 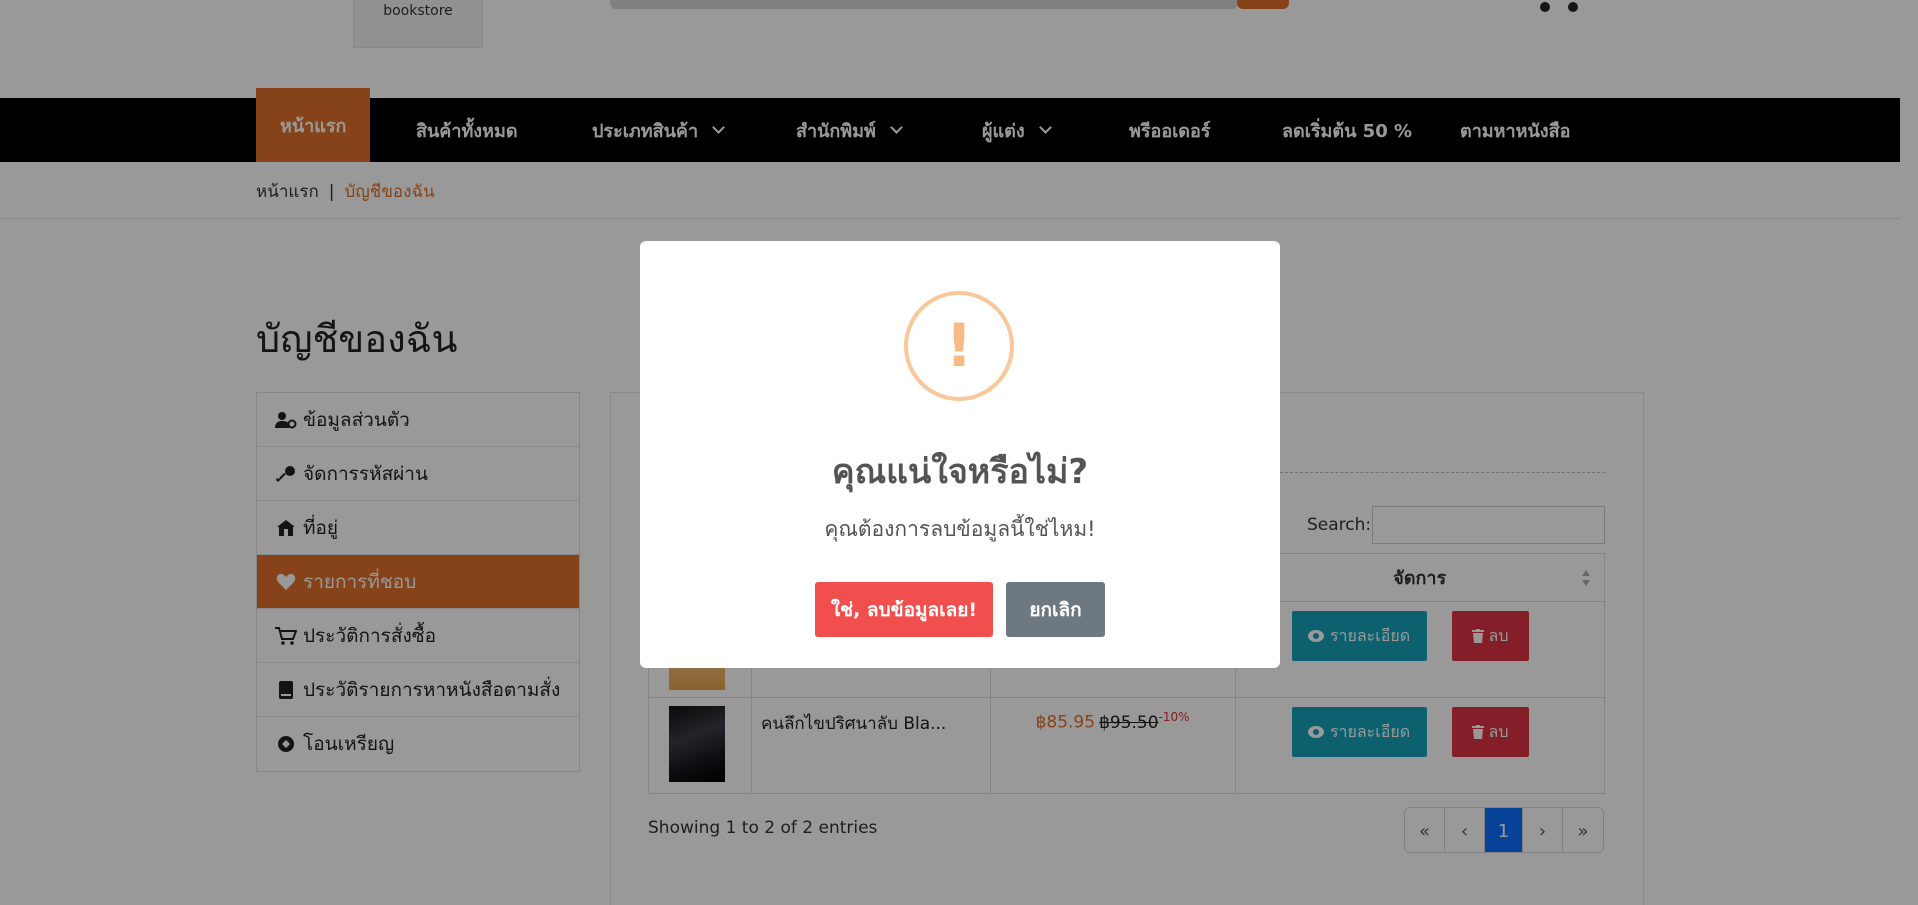 I want to click on dialog-actions: ใช่, ลบข้อมูลเลย! ยกเลิก, so click(x=960, y=609).